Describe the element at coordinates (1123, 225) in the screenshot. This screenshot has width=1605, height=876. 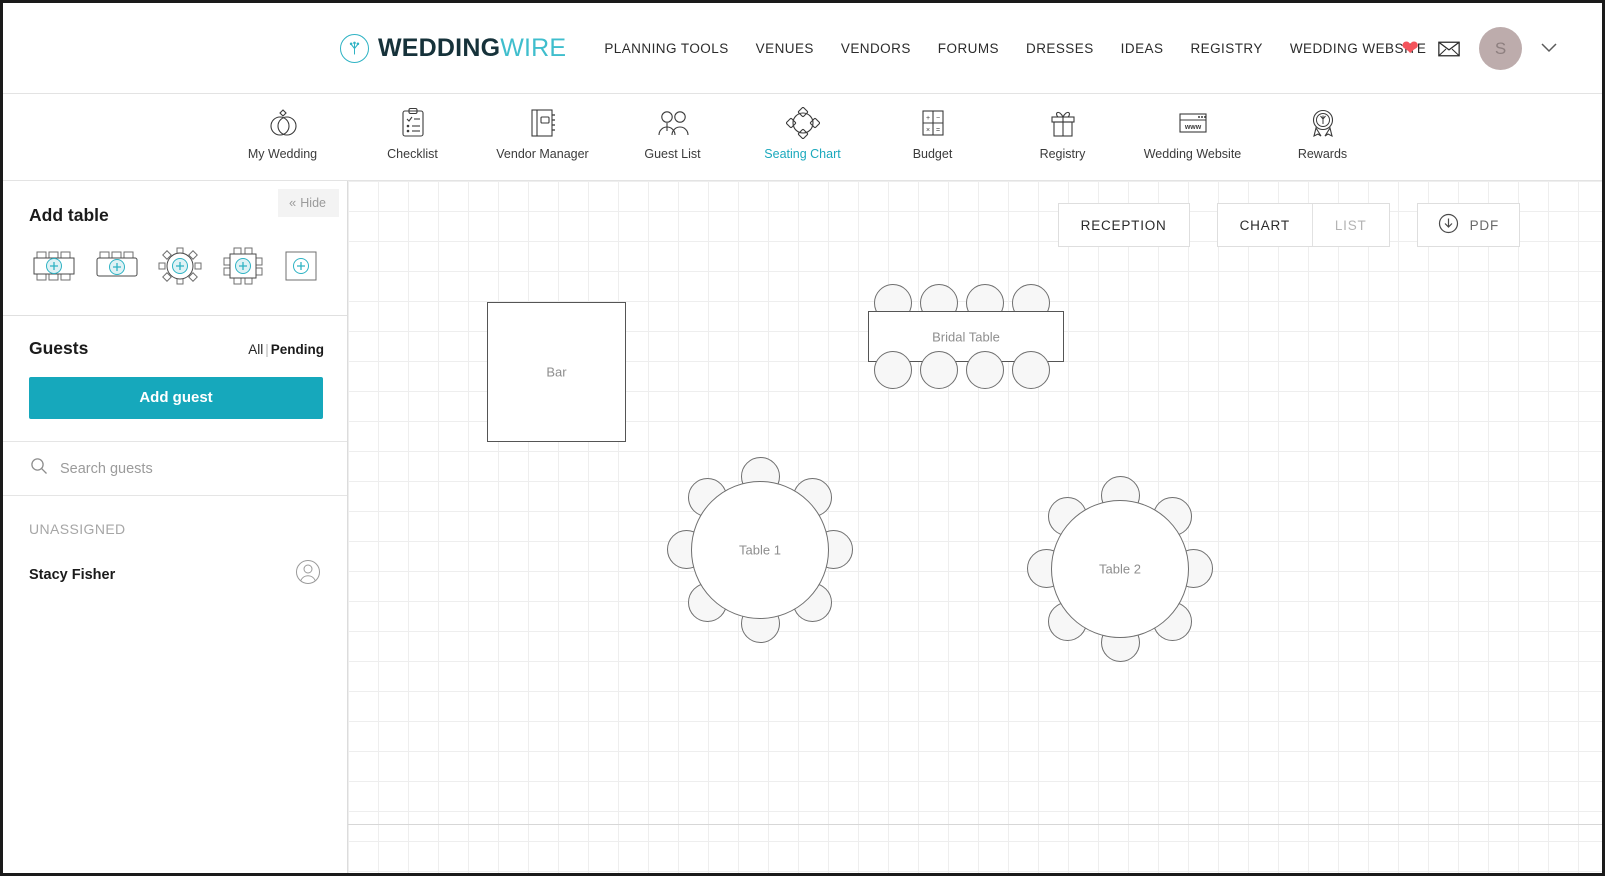
I see `reception-button: RECEPTION` at that location.